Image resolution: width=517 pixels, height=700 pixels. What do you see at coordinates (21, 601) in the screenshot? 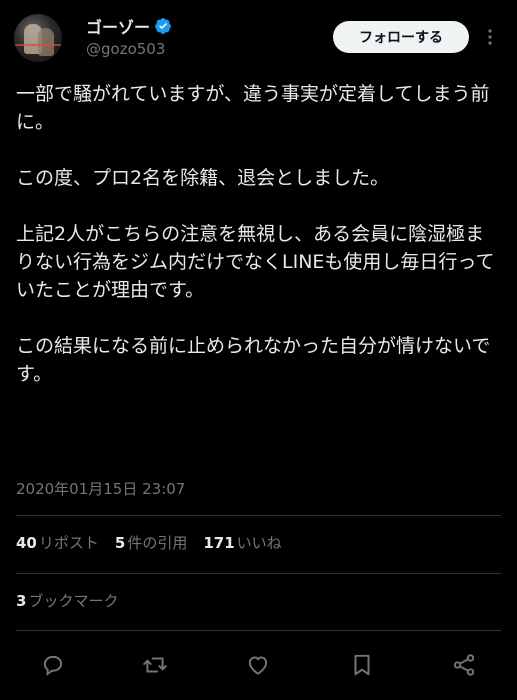
I see `bookmark-count-number: 3` at bounding box center [21, 601].